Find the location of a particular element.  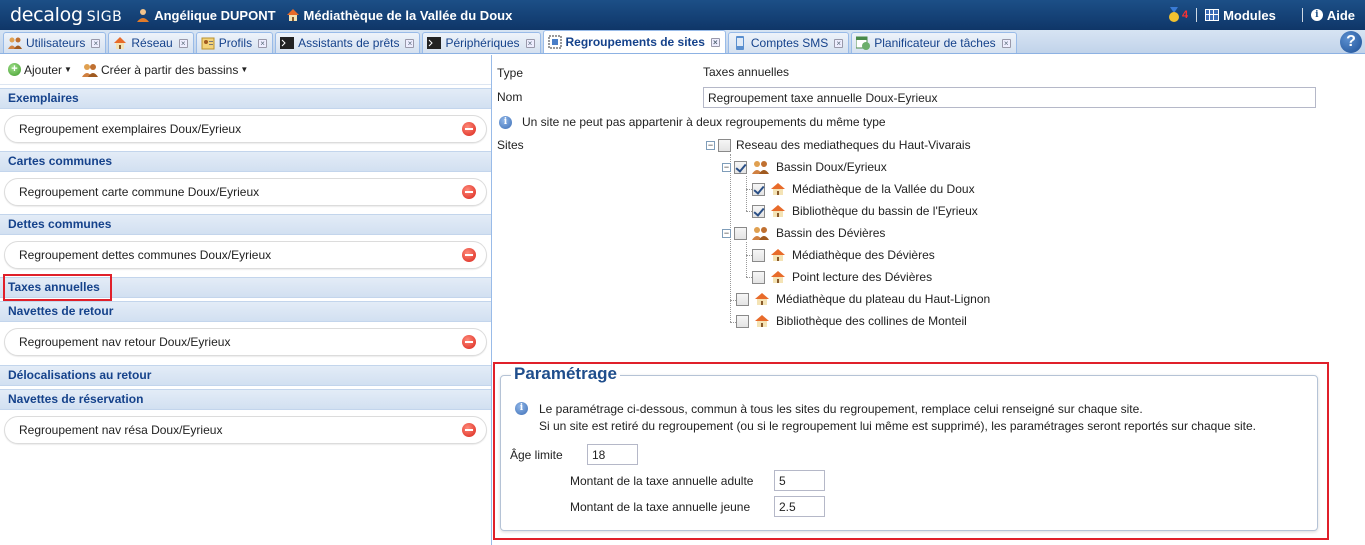

add-label: Ajouter is located at coordinates (43, 69).